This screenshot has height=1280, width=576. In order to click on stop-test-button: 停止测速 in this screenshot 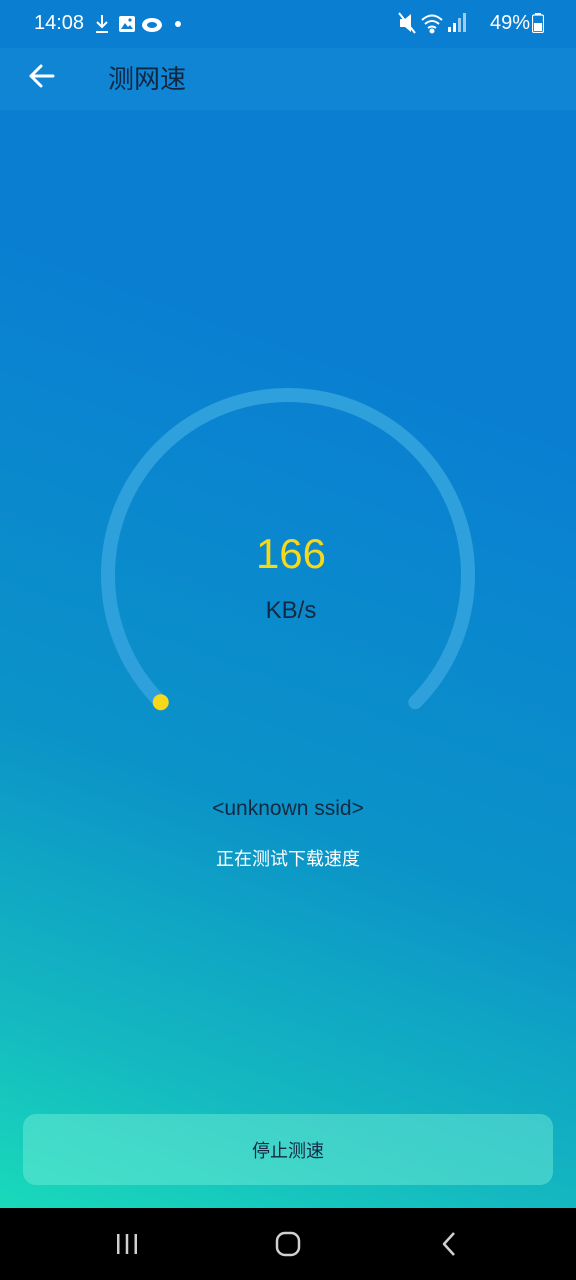, I will do `click(288, 1149)`.